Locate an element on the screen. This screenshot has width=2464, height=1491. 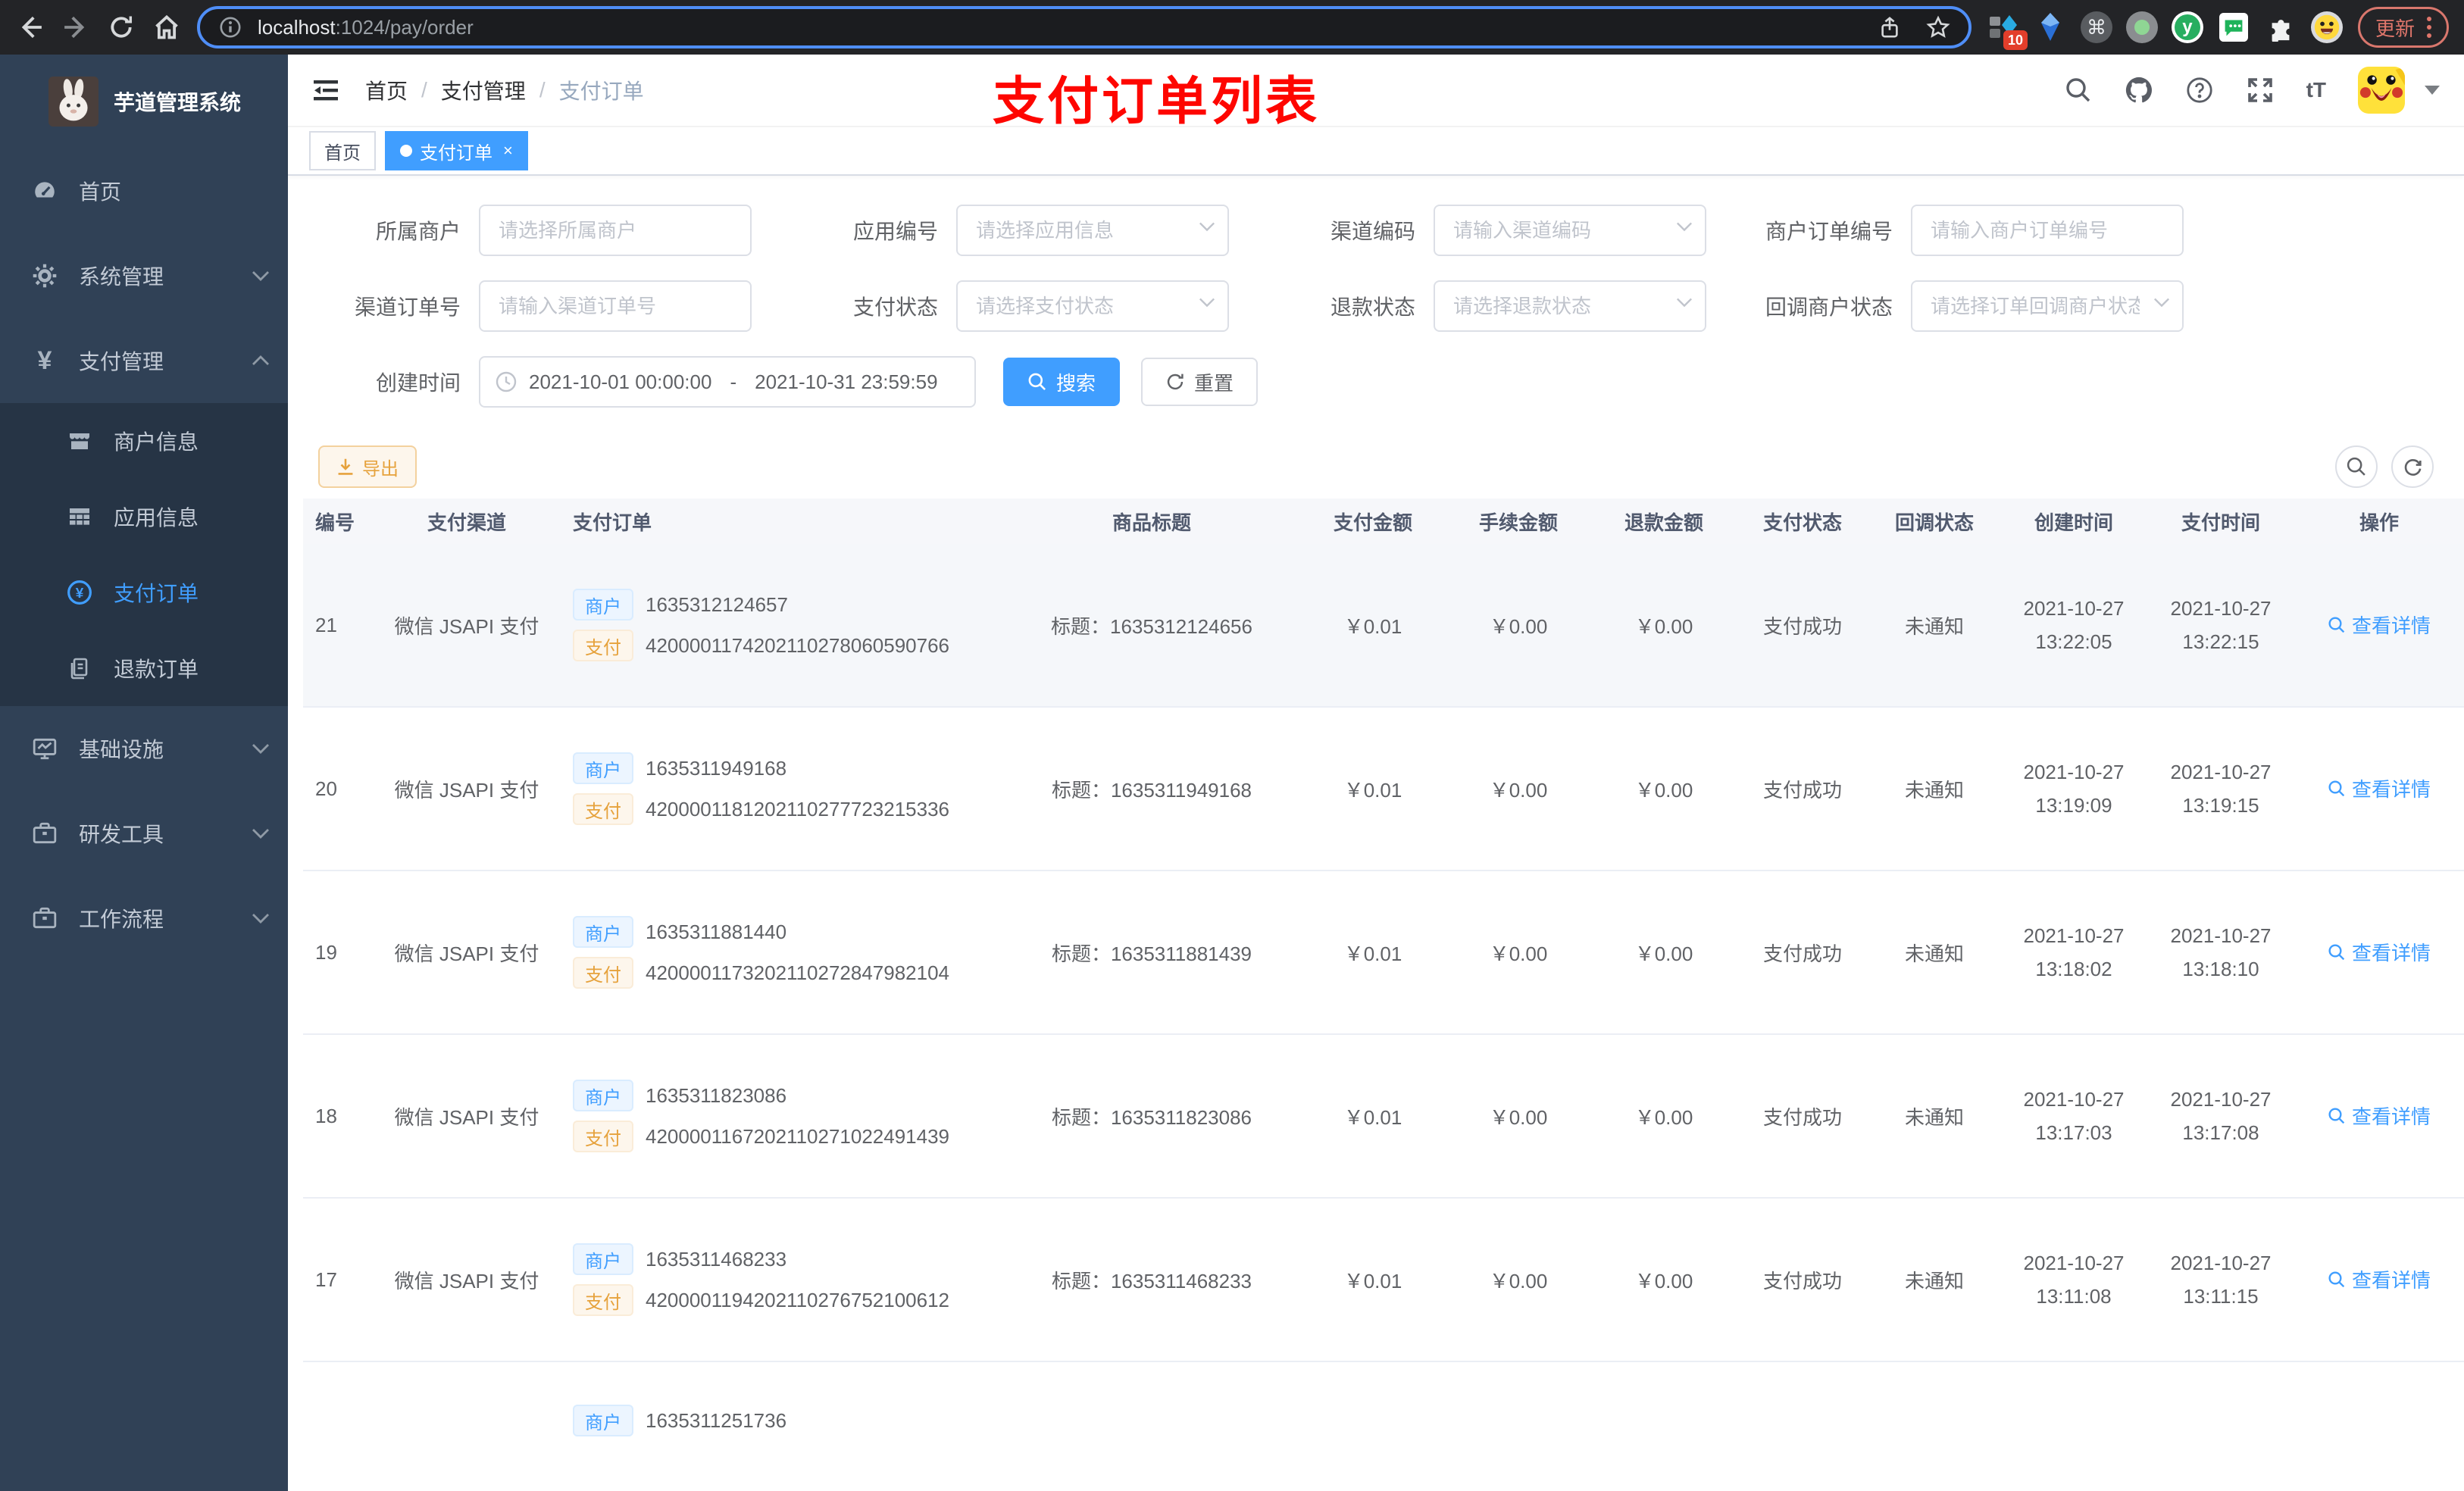
sidebar-logo-row: 芋道管理系统 is located at coordinates (144, 101).